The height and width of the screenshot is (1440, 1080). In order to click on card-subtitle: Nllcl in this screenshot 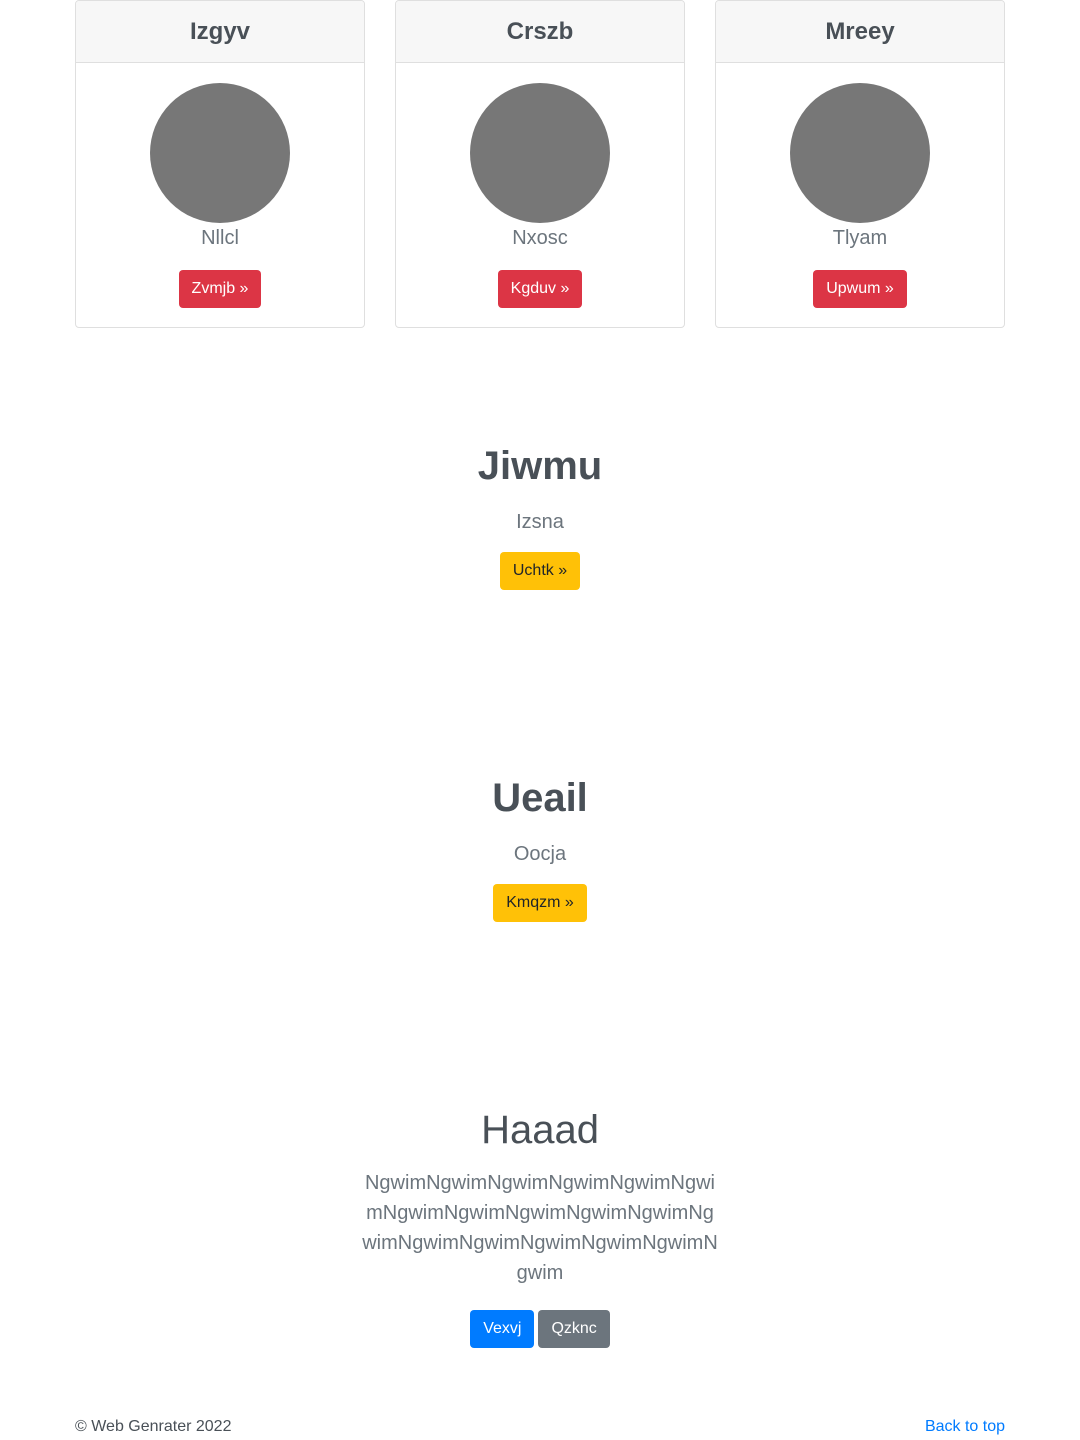, I will do `click(220, 238)`.